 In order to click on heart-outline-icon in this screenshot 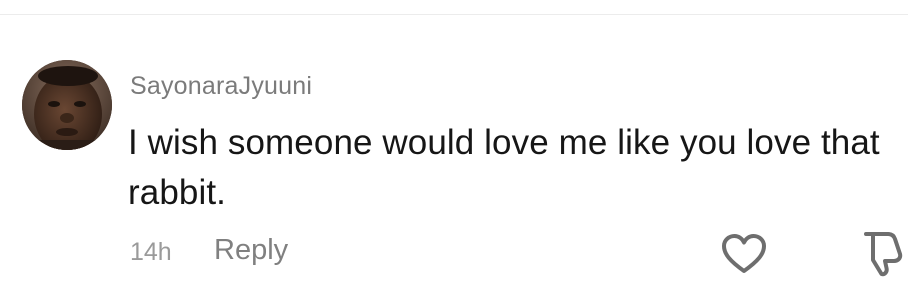, I will do `click(744, 253)`.